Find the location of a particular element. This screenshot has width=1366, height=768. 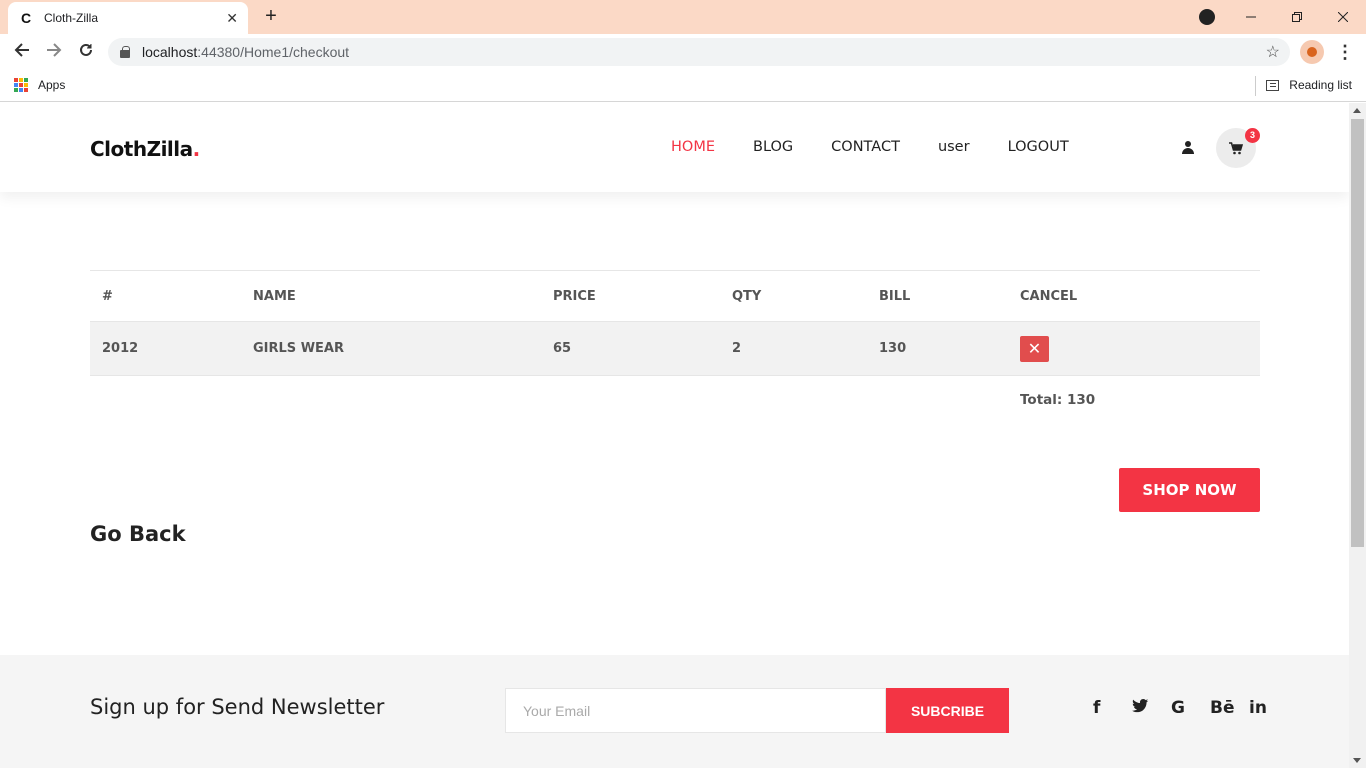

column-header-bill: BILL is located at coordinates (937, 296).